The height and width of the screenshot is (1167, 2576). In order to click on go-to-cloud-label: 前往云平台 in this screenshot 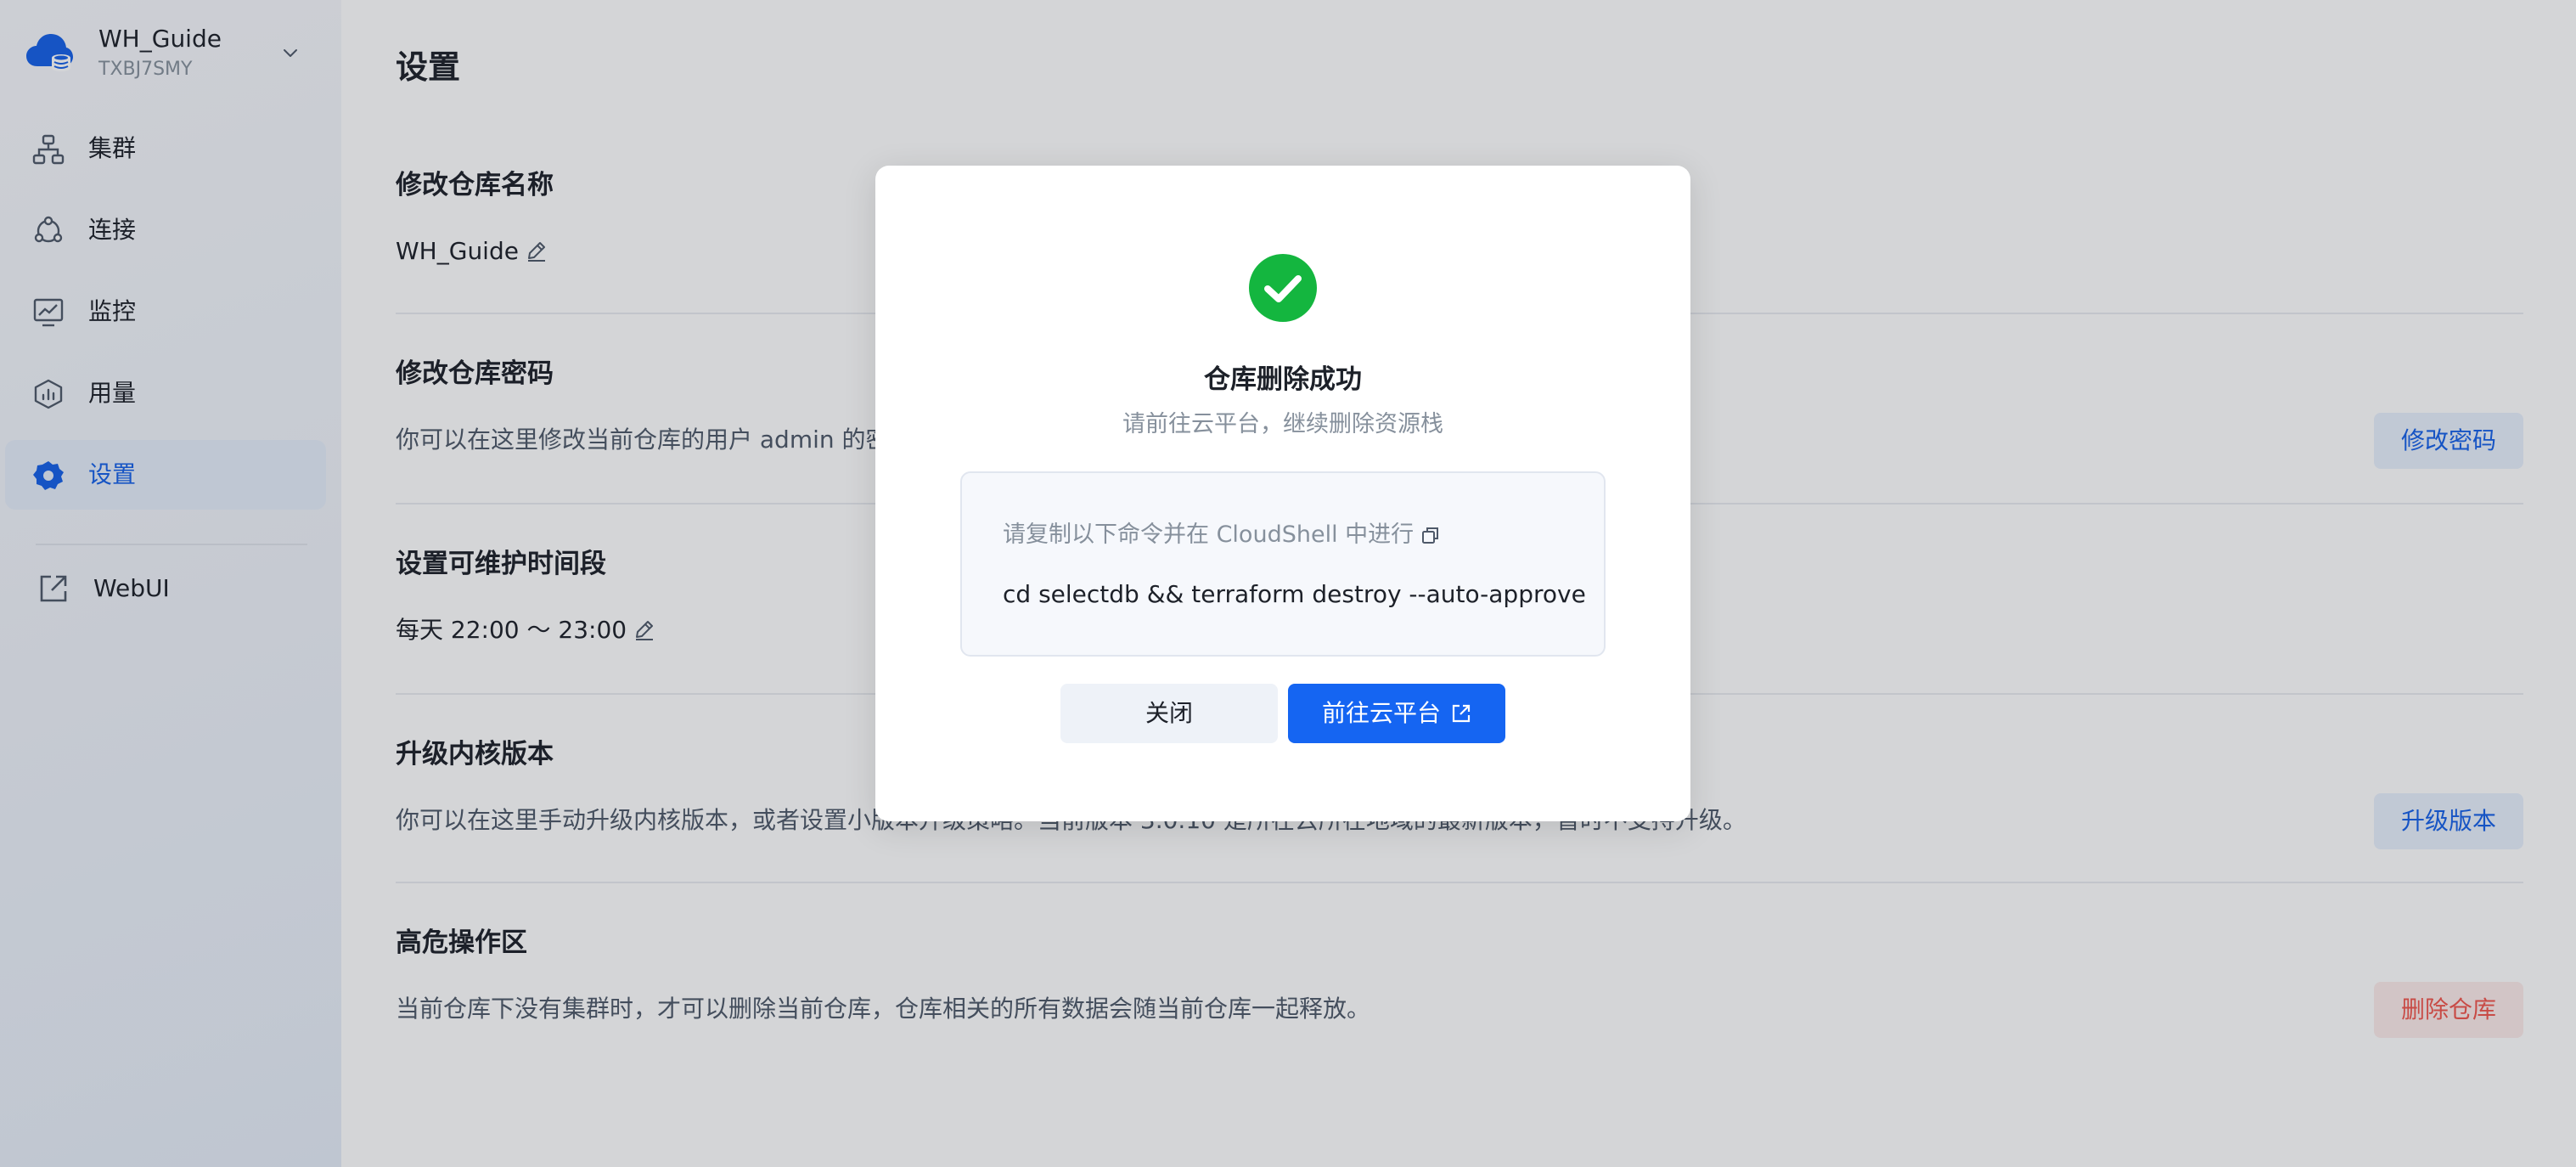, I will do `click(1381, 713)`.